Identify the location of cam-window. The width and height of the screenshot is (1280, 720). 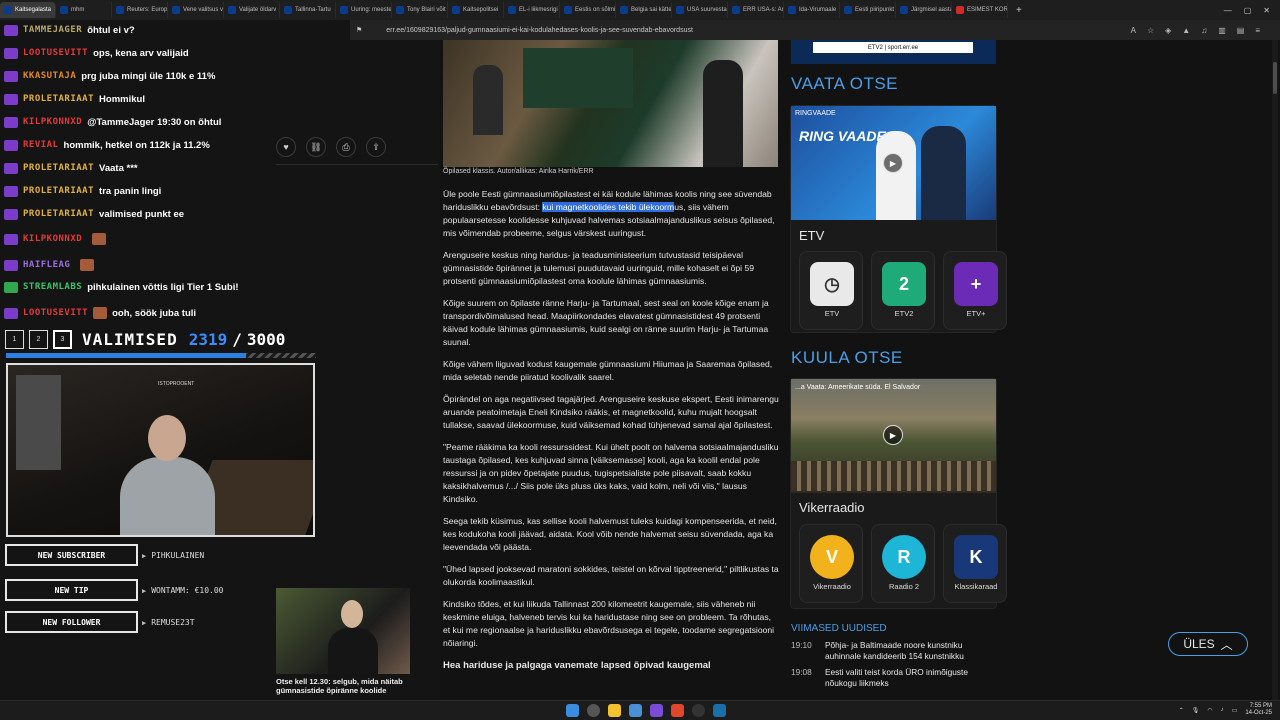
(38, 422).